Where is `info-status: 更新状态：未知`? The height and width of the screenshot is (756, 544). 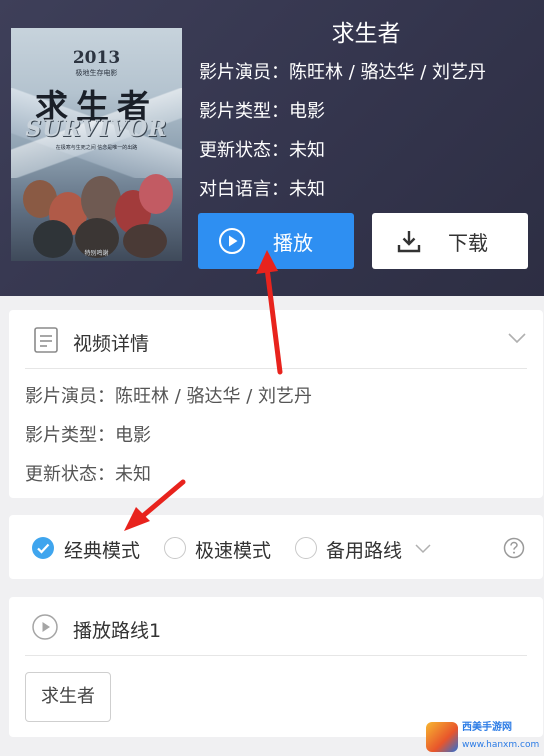
info-status: 更新状态：未知 is located at coordinates (262, 150).